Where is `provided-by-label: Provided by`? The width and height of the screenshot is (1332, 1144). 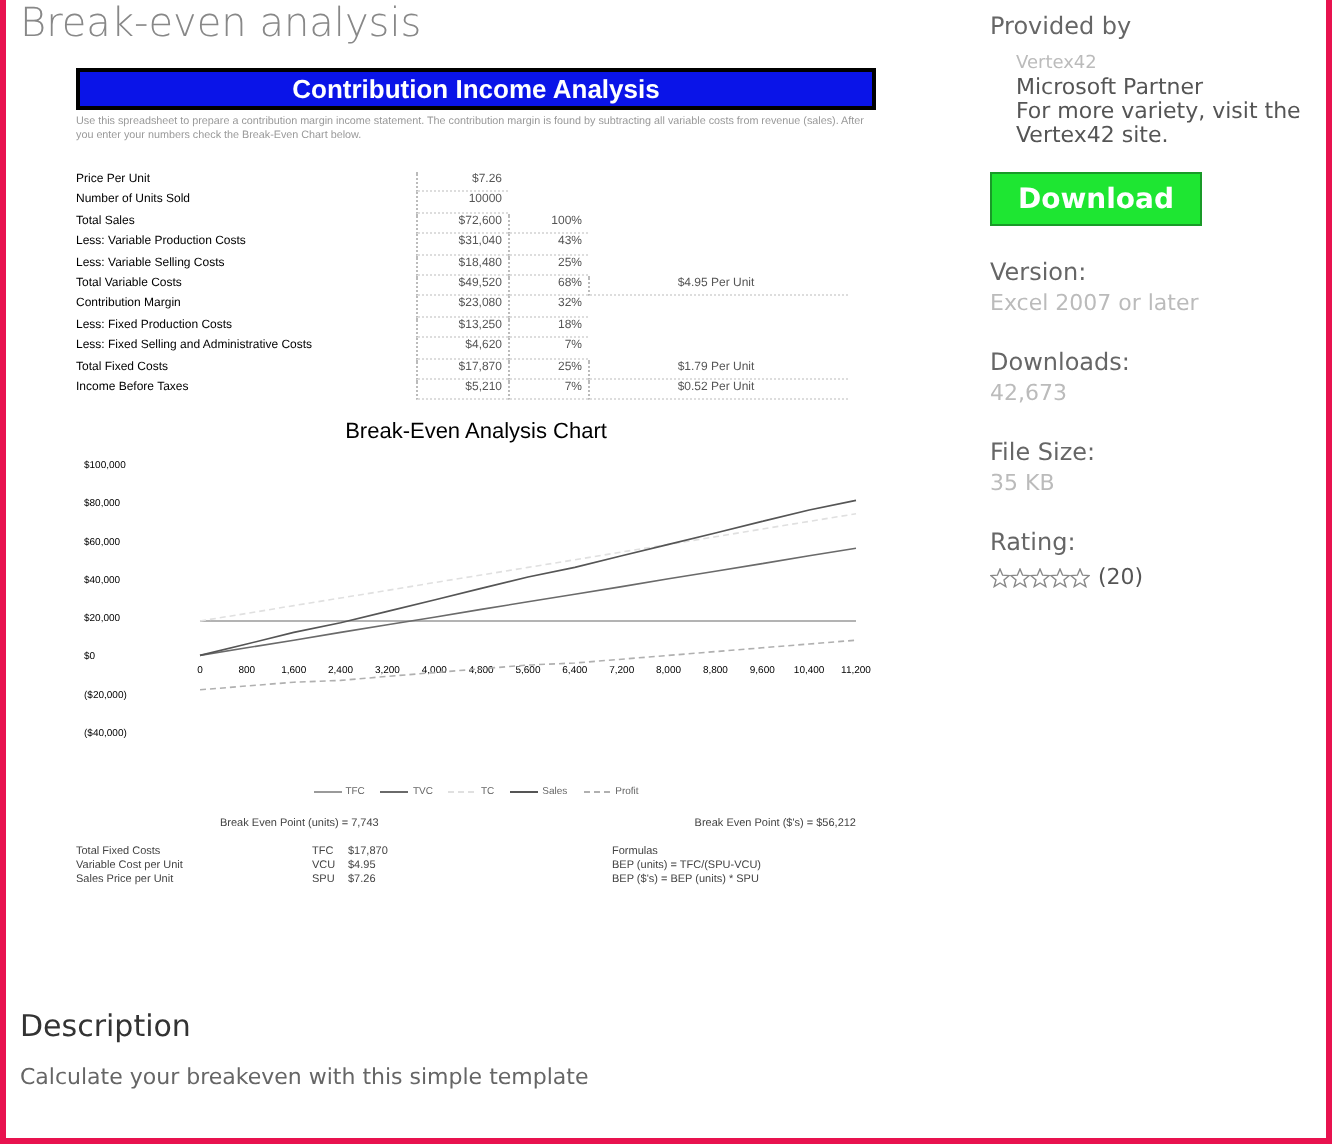
provided-by-label: Provided by is located at coordinates (1062, 26).